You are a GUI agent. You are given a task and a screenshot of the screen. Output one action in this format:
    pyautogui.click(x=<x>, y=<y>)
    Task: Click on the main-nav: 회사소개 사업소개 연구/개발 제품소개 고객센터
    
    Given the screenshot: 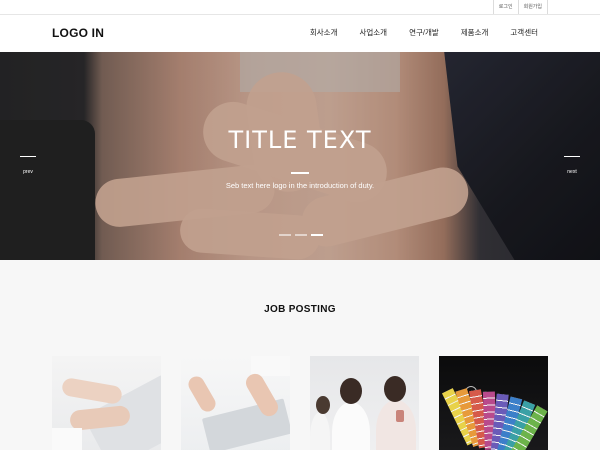 What is the action you would take?
    pyautogui.click(x=424, y=33)
    